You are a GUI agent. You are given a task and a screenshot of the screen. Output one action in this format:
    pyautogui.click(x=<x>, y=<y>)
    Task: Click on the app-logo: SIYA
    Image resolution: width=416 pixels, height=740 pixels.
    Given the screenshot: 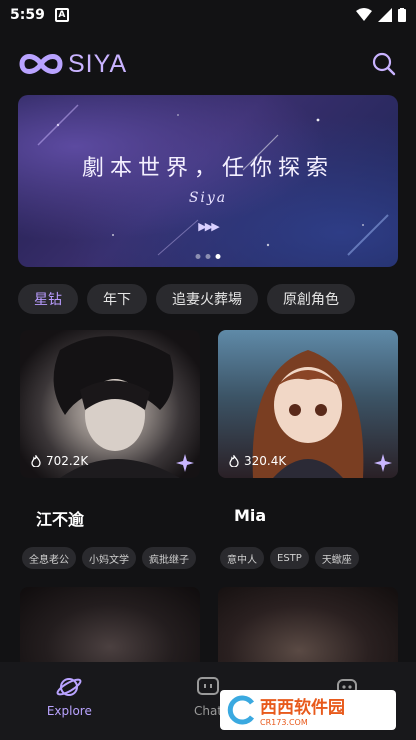 What is the action you would take?
    pyautogui.click(x=72, y=64)
    